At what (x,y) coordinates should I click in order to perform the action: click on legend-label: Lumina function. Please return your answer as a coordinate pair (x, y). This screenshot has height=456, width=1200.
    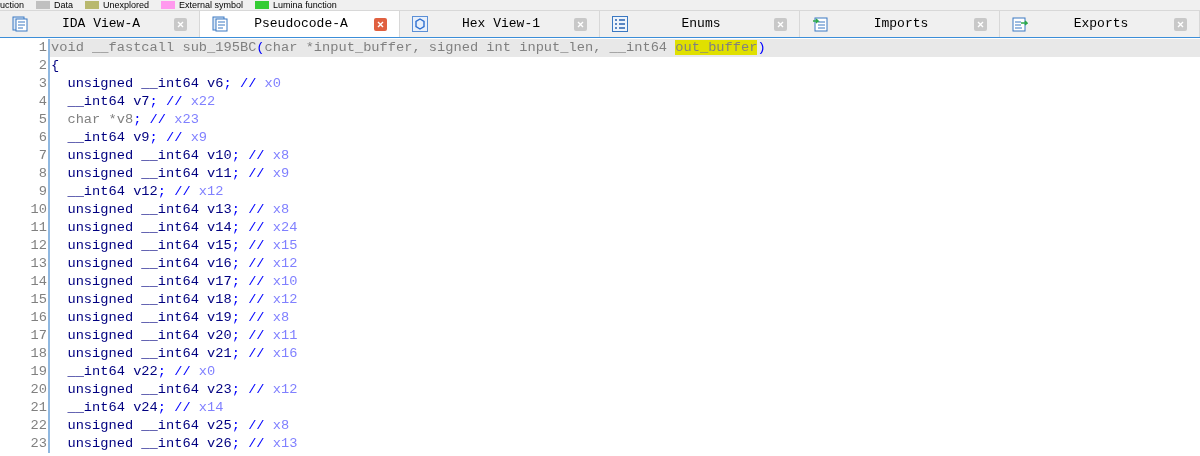
    Looking at the image, I should click on (305, 5).